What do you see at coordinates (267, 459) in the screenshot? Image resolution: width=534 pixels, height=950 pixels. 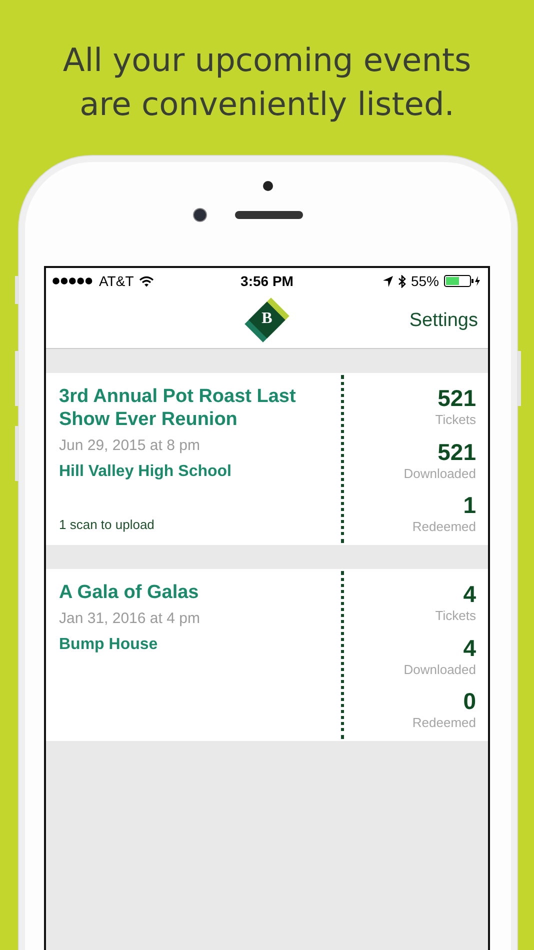 I see `event-card: 3rd Annual Pot Roast Last Show Ever Reunion Jun 29, 2015 at 8 pm Hill Valley High School 1 scan to upload 521 Tickets 521 Downloaded 1 Redeemed` at bounding box center [267, 459].